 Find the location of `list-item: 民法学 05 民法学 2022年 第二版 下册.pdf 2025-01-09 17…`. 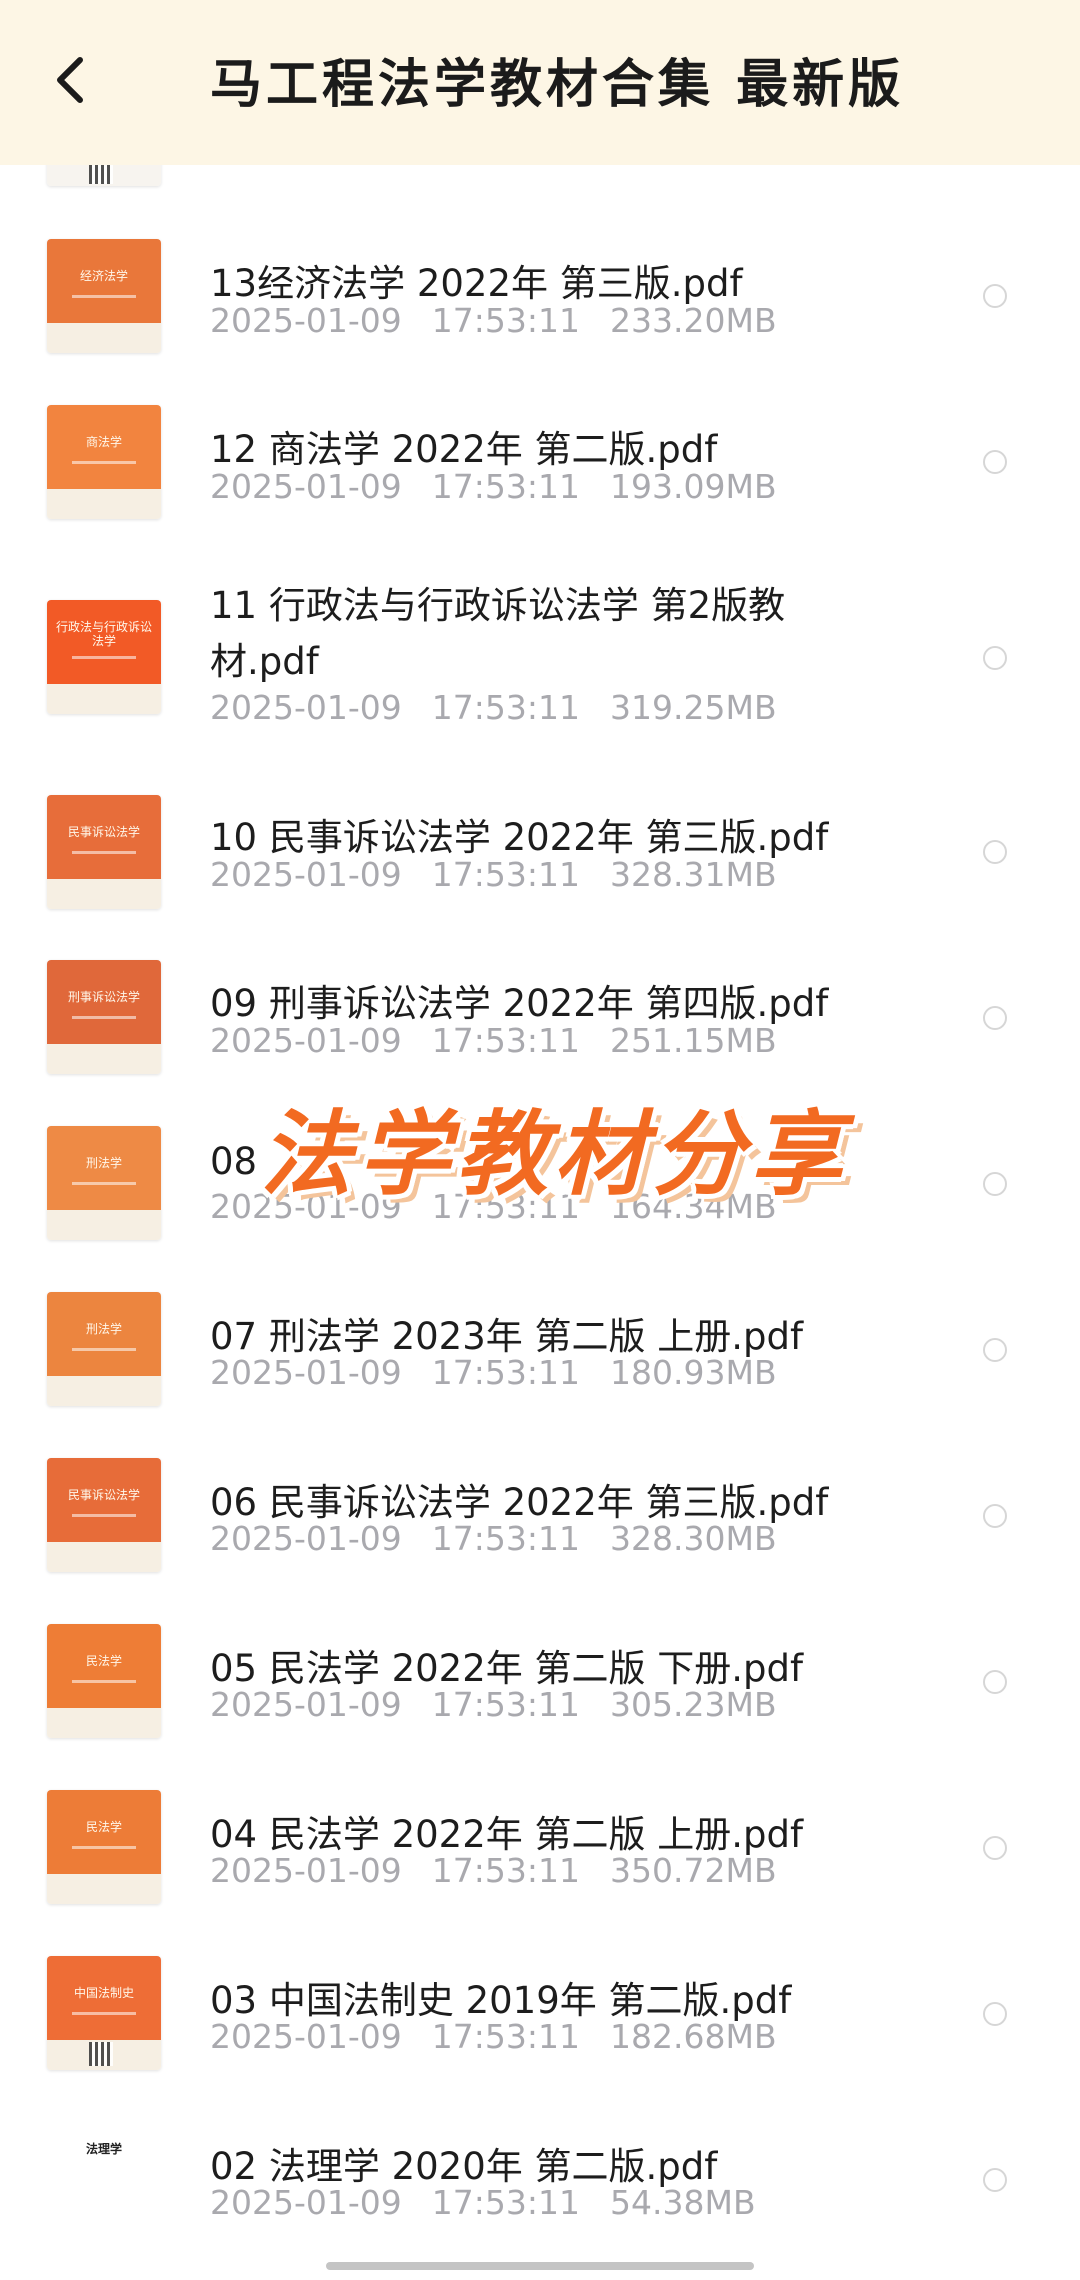

list-item: 民法学 05 民法学 2022年 第二版 下册.pdf 2025-01-09 17… is located at coordinates (540, 1697).